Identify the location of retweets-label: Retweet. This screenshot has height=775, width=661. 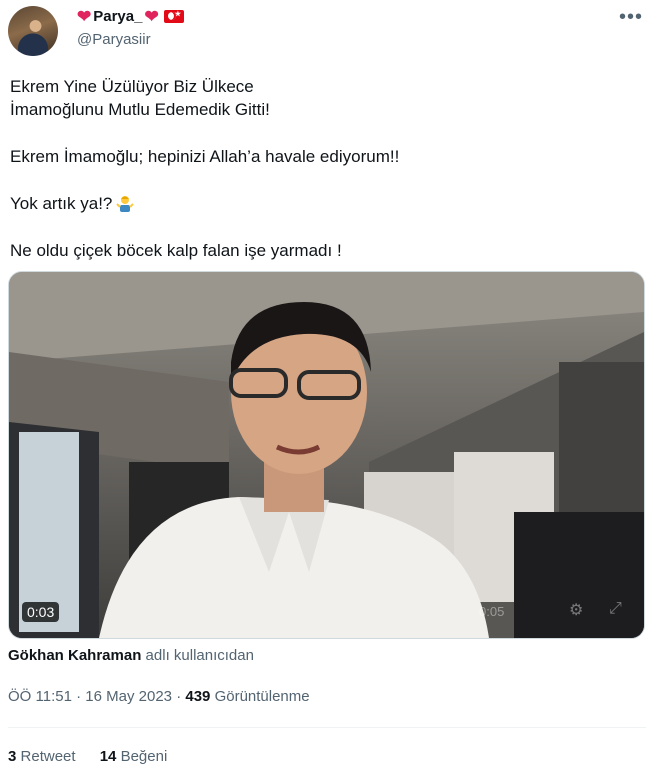
(48, 756).